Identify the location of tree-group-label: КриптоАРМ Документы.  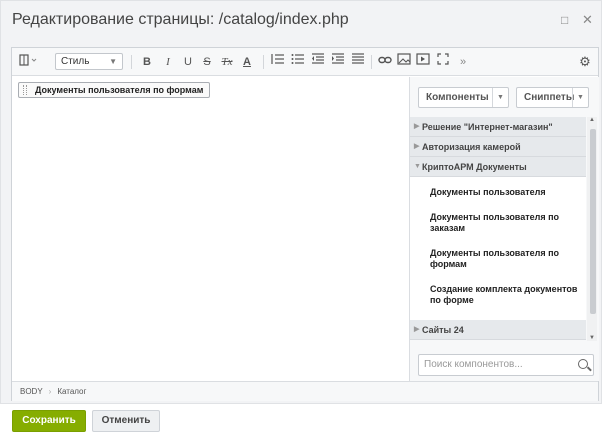
(474, 167).